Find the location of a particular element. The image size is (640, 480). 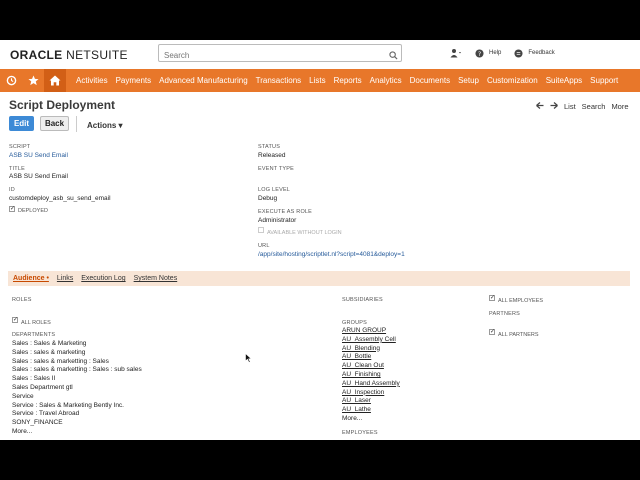

deployed-label: DEPLOYED is located at coordinates (33, 211).